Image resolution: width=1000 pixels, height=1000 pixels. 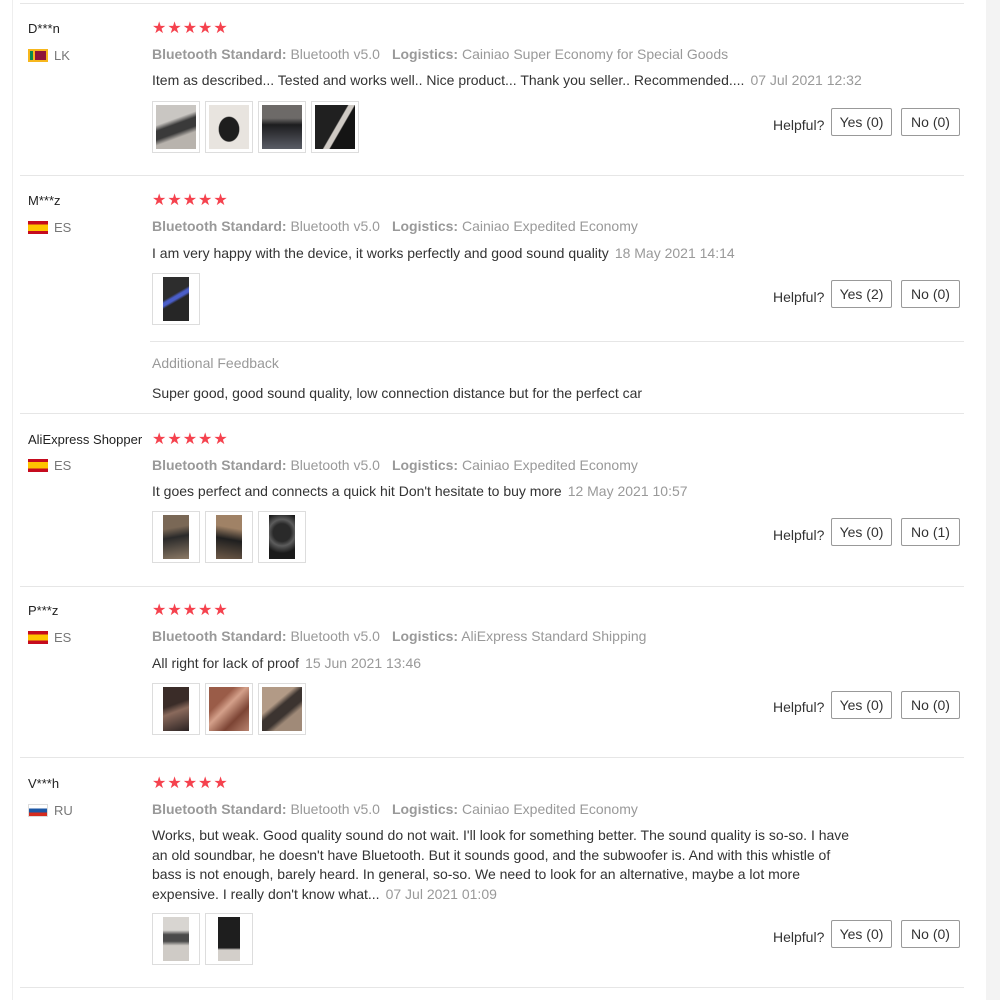 What do you see at coordinates (43, 610) in the screenshot?
I see `reviewer-name: P***z` at bounding box center [43, 610].